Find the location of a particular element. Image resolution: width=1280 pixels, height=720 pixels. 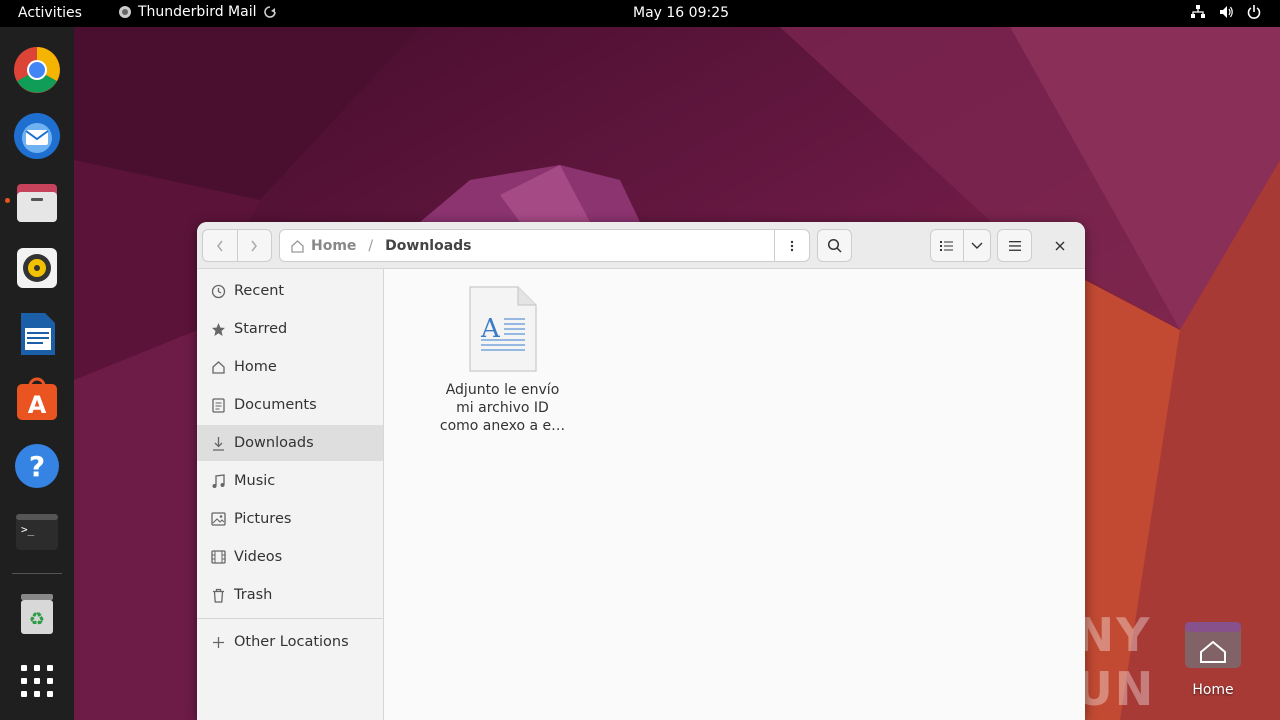

forward-button is located at coordinates (253, 245).